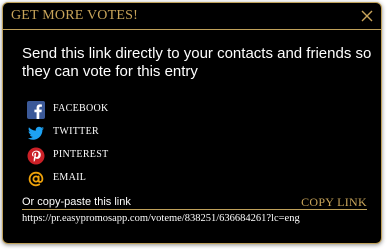  I want to click on facebook-icon, so click(36, 110).